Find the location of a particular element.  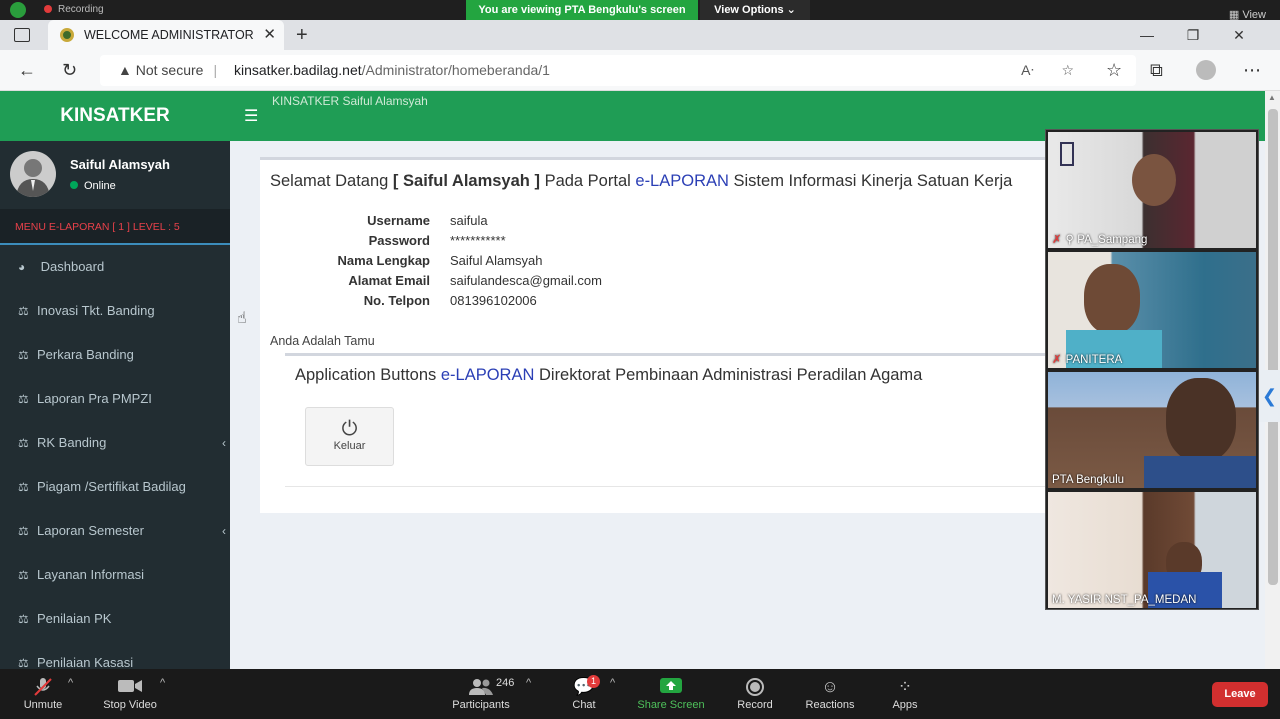

welcome-brand: e-LAPORAN is located at coordinates (682, 181).